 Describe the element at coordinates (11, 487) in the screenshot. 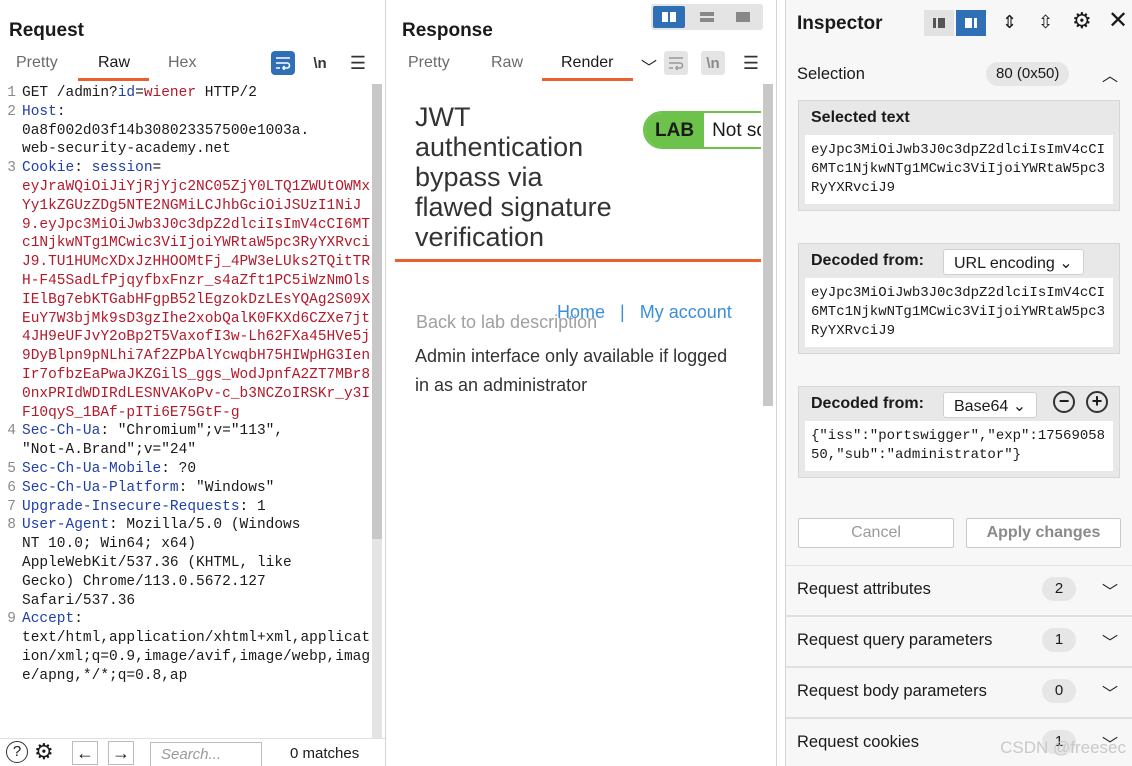

I see `line-number: 6` at that location.